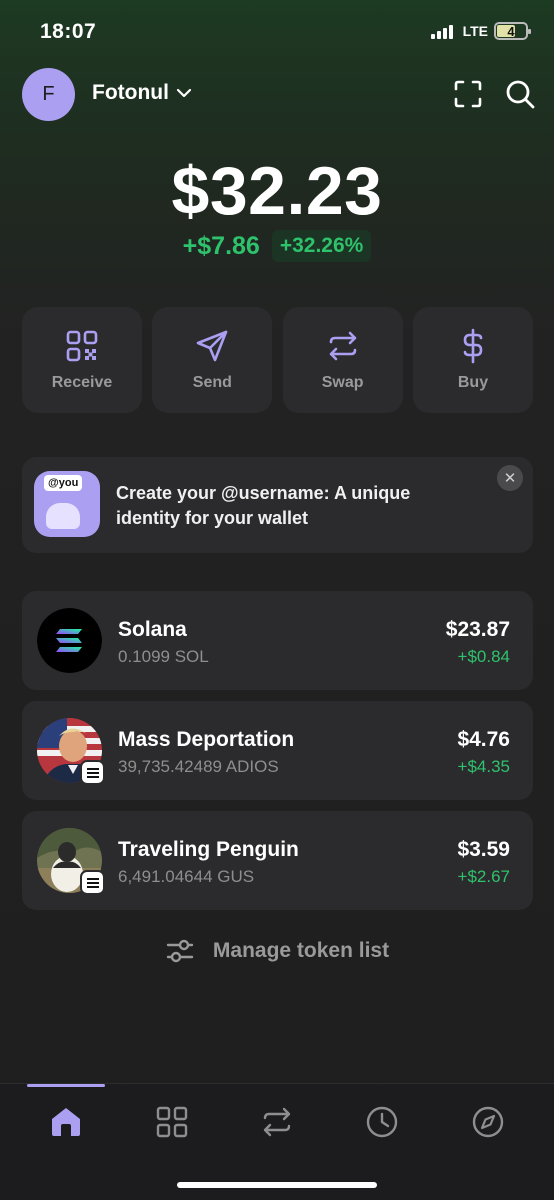 This screenshot has height=1200, width=554. What do you see at coordinates (82, 346) in the screenshot?
I see `qr-code-icon` at bounding box center [82, 346].